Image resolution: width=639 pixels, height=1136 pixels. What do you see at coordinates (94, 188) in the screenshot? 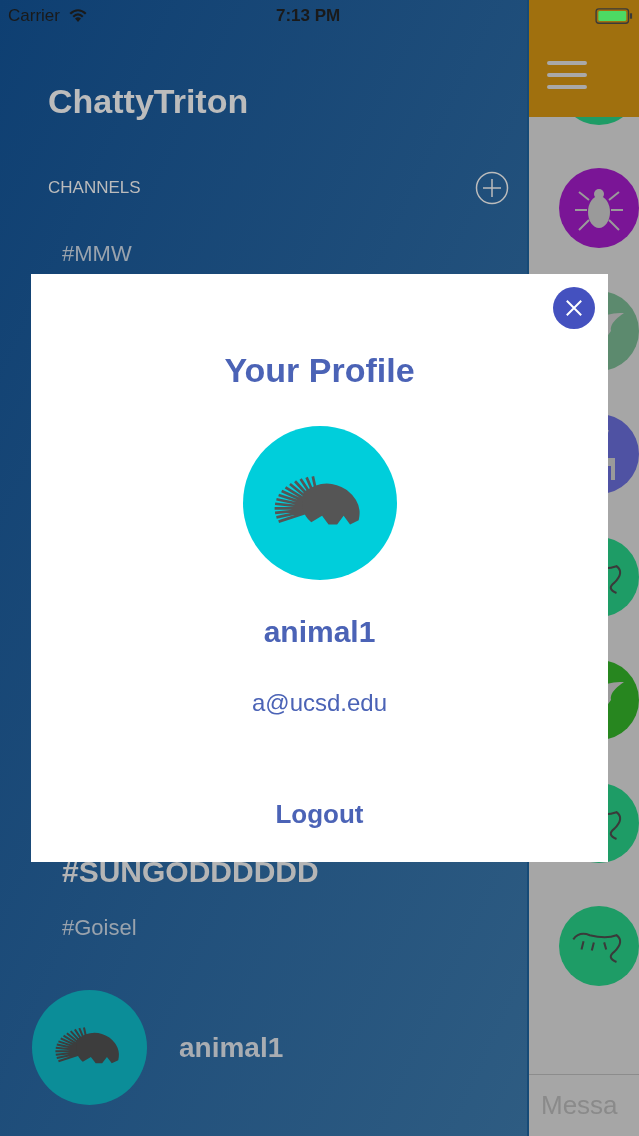
I see `section-heading: CHANNELS` at bounding box center [94, 188].